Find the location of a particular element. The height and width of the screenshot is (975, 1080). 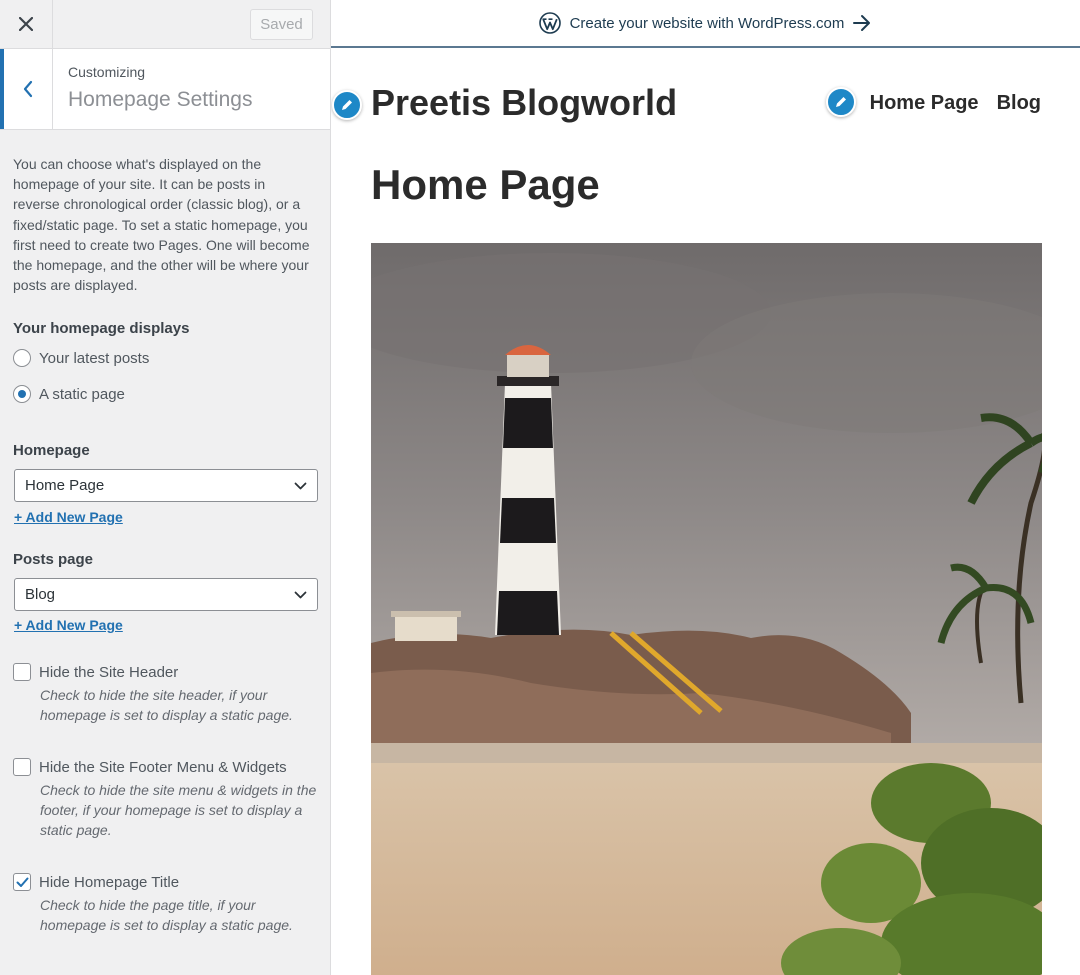

close-icon is located at coordinates (26, 24).